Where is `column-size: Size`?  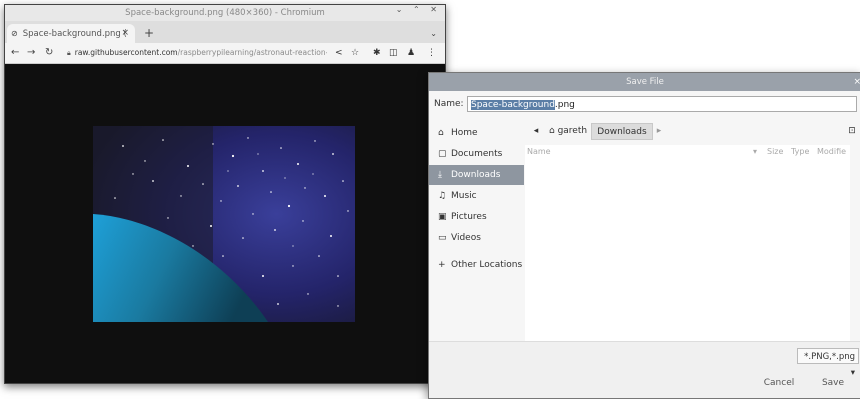
column-size: Size is located at coordinates (775, 152).